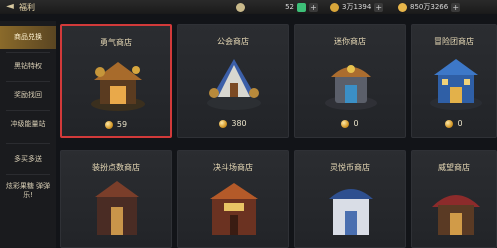  Describe the element at coordinates (454, 167) in the screenshot. I see `shop-name: 威望商店` at that location.